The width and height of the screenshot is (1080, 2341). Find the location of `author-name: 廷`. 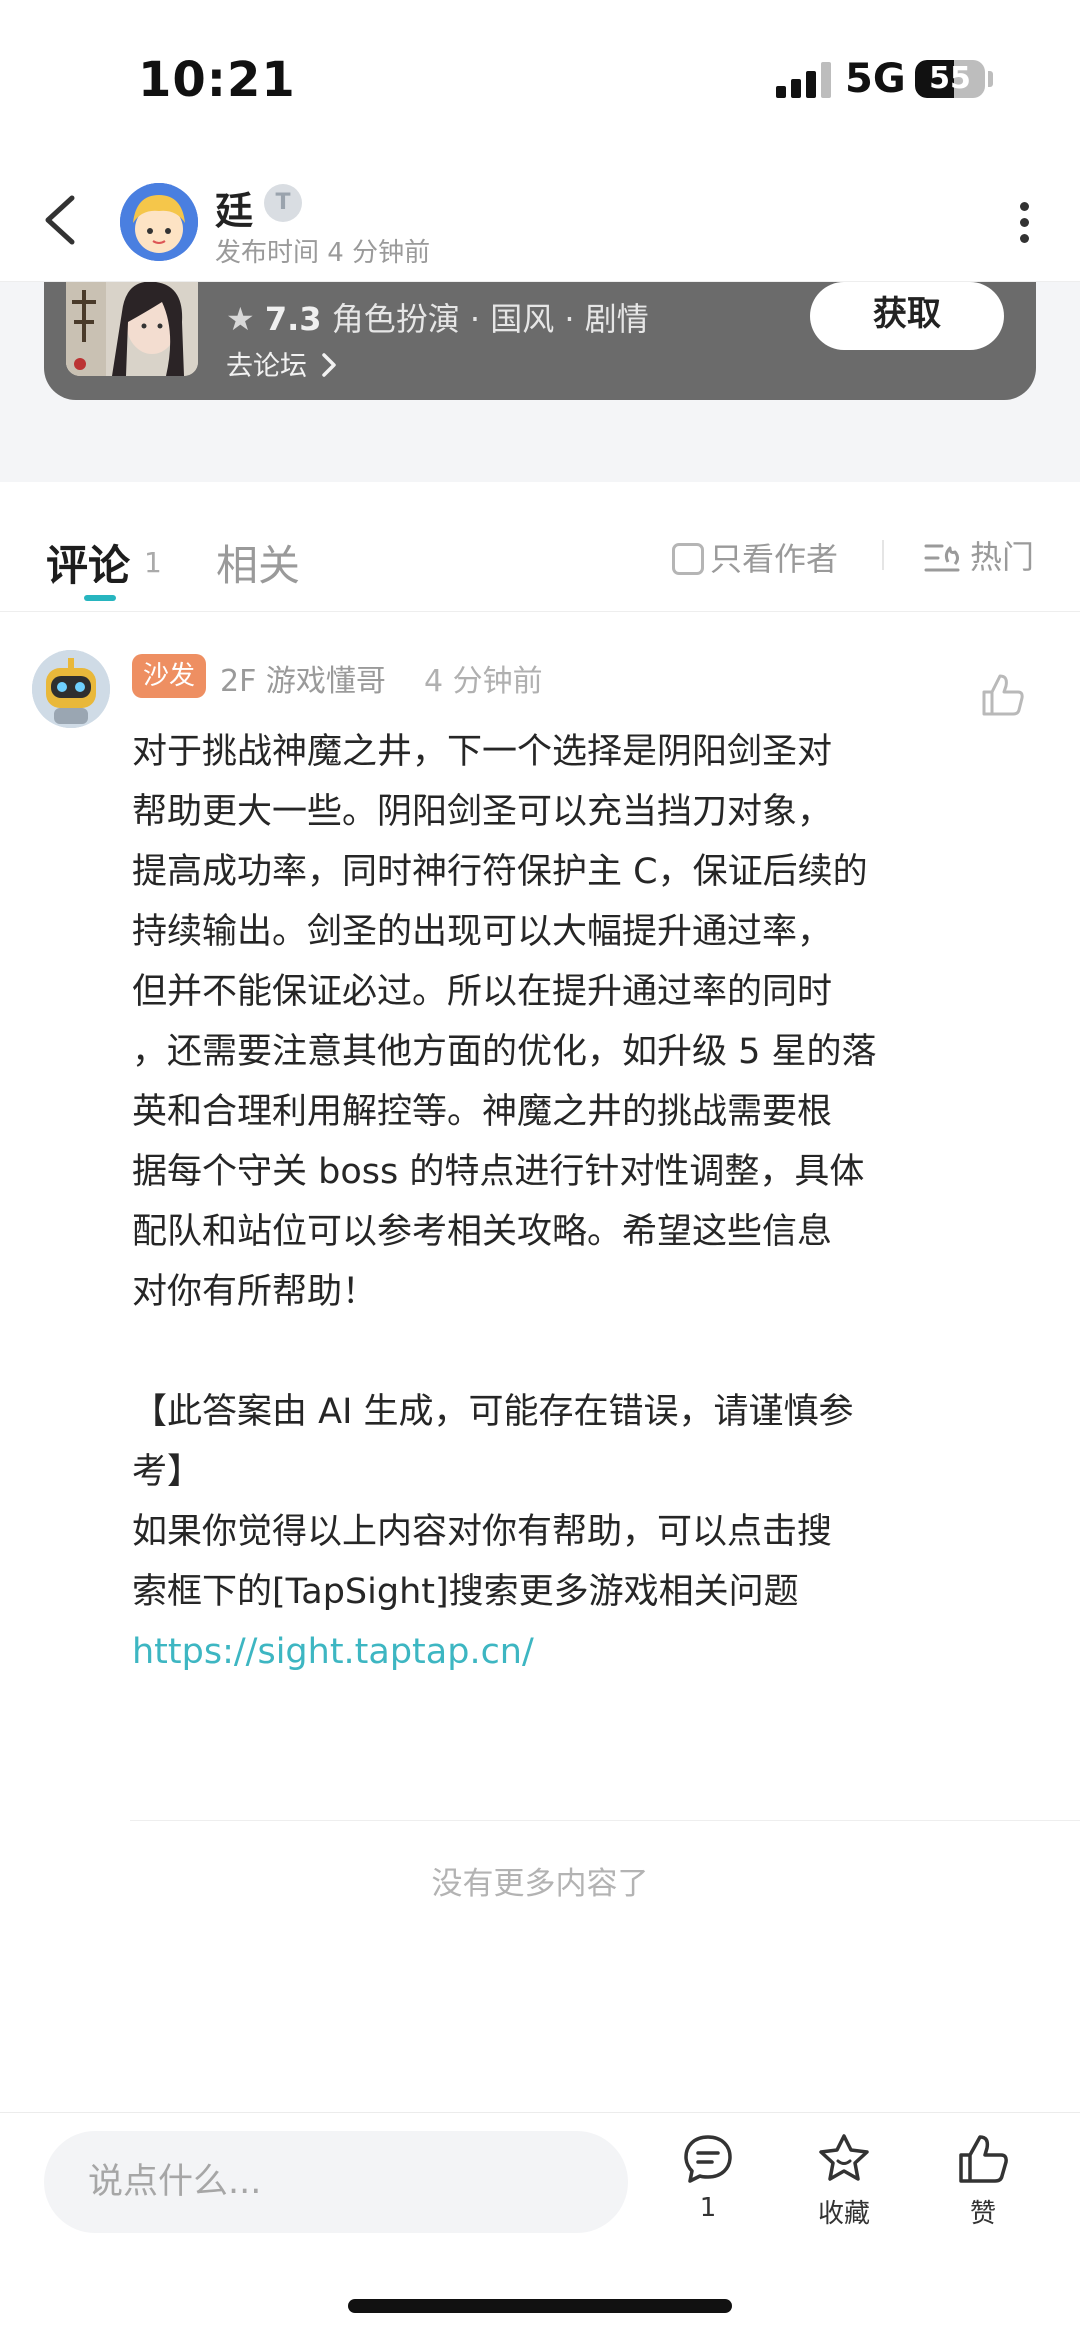

author-name: 廷 is located at coordinates (234, 207).